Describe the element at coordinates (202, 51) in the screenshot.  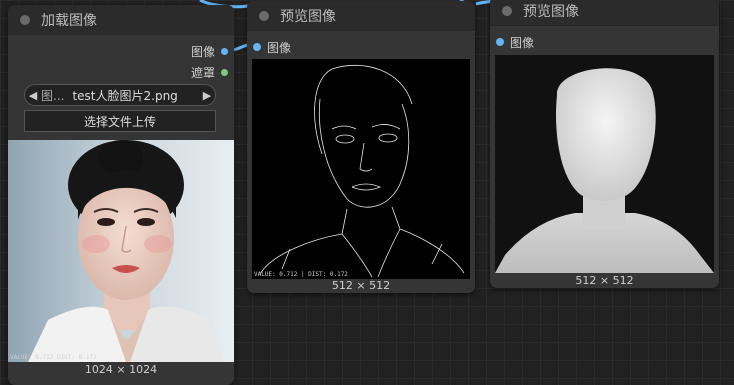
I see `output-image-label: 图像` at that location.